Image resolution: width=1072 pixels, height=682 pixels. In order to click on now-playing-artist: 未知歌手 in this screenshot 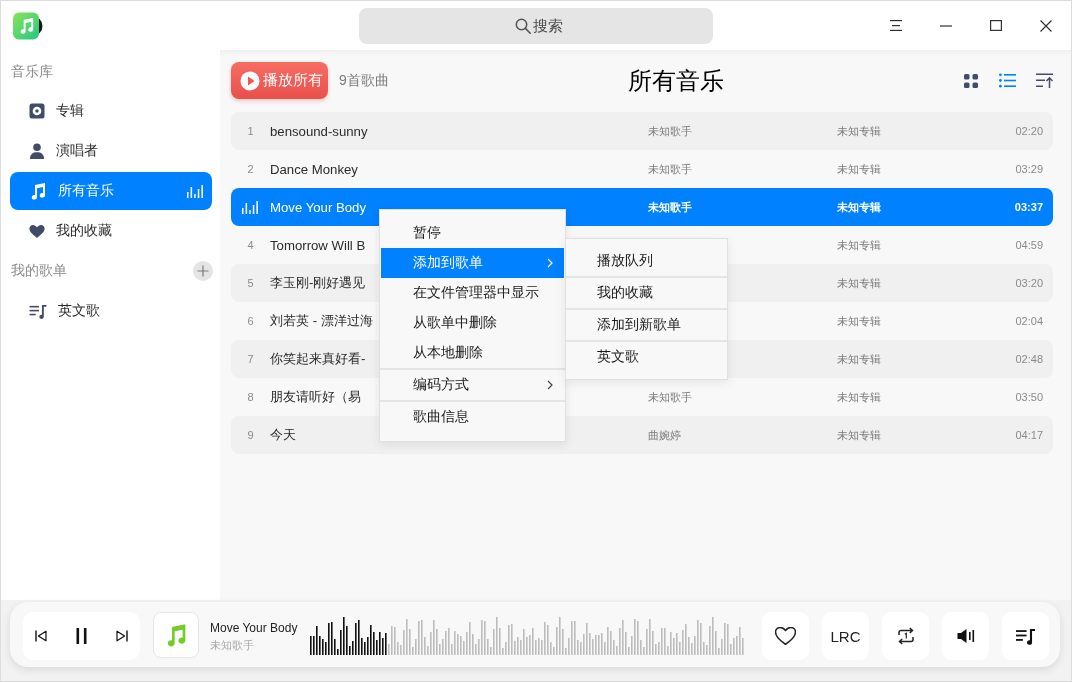, I will do `click(232, 645)`.